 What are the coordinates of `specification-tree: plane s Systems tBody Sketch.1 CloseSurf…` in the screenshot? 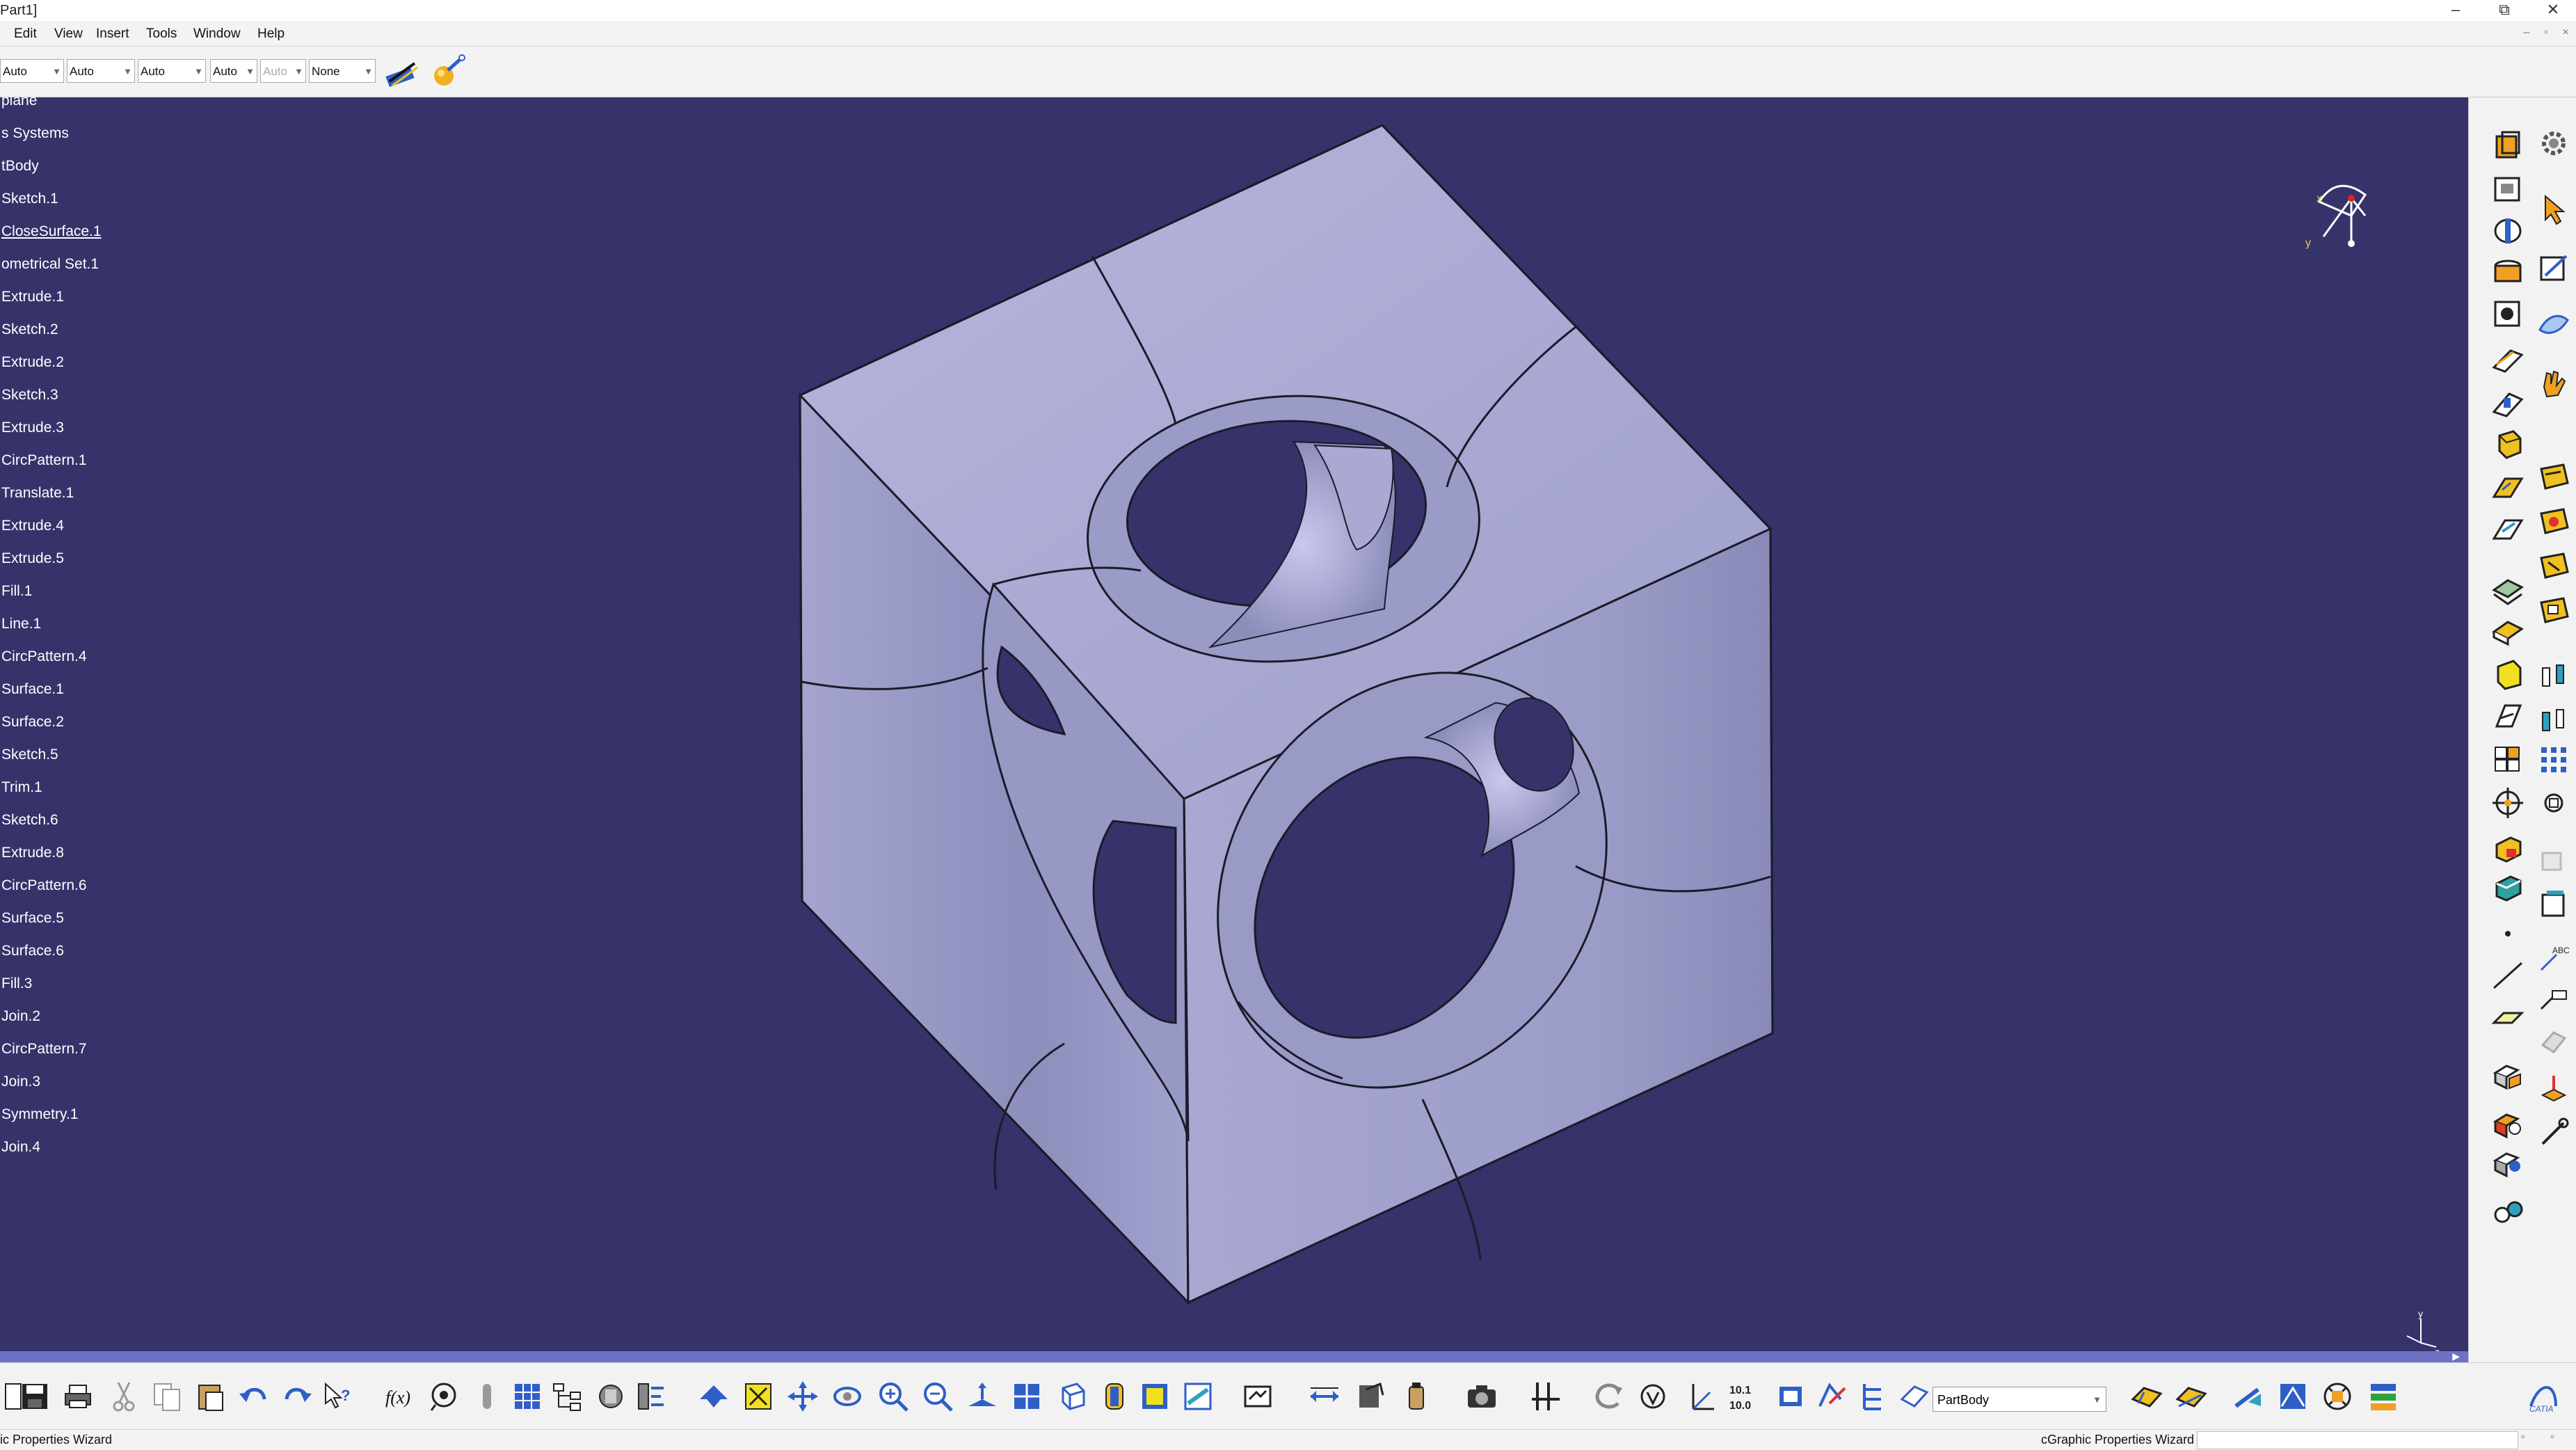 It's located at (139, 686).